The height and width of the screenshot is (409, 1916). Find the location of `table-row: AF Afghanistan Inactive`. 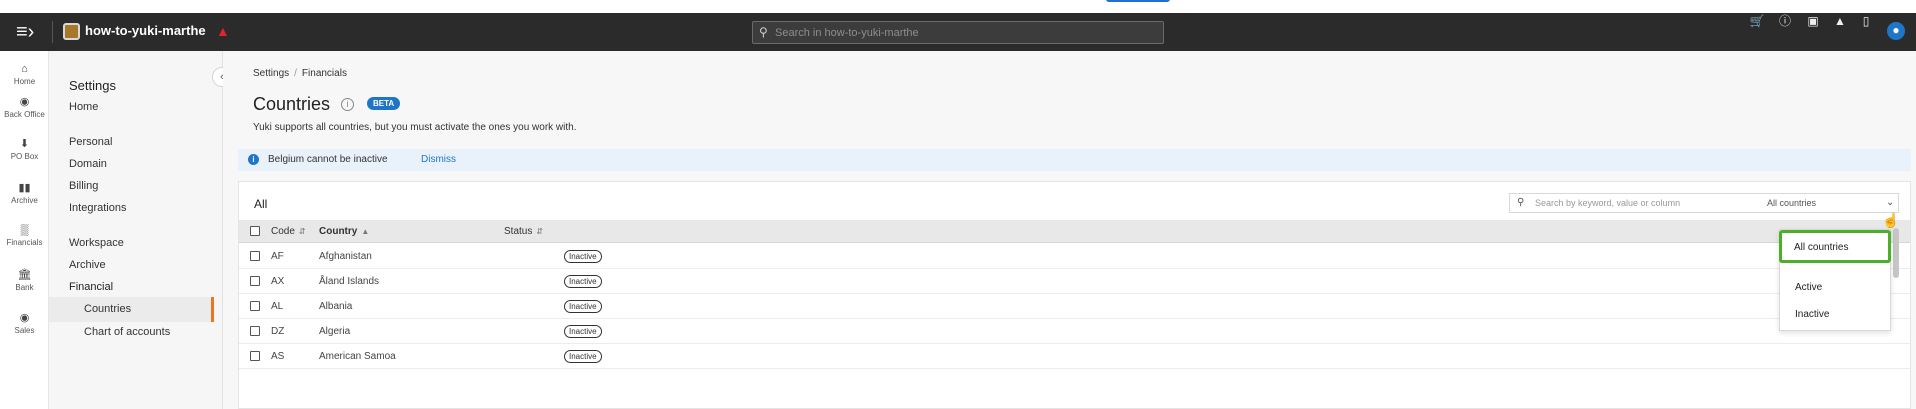

table-row: AF Afghanistan Inactive is located at coordinates (1074, 256).